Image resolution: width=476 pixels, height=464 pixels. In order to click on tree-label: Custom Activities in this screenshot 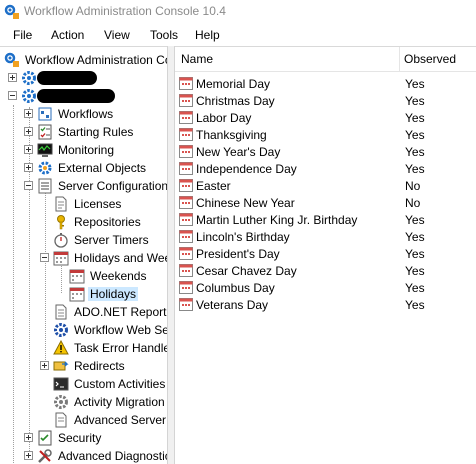, I will do `click(120, 384)`.